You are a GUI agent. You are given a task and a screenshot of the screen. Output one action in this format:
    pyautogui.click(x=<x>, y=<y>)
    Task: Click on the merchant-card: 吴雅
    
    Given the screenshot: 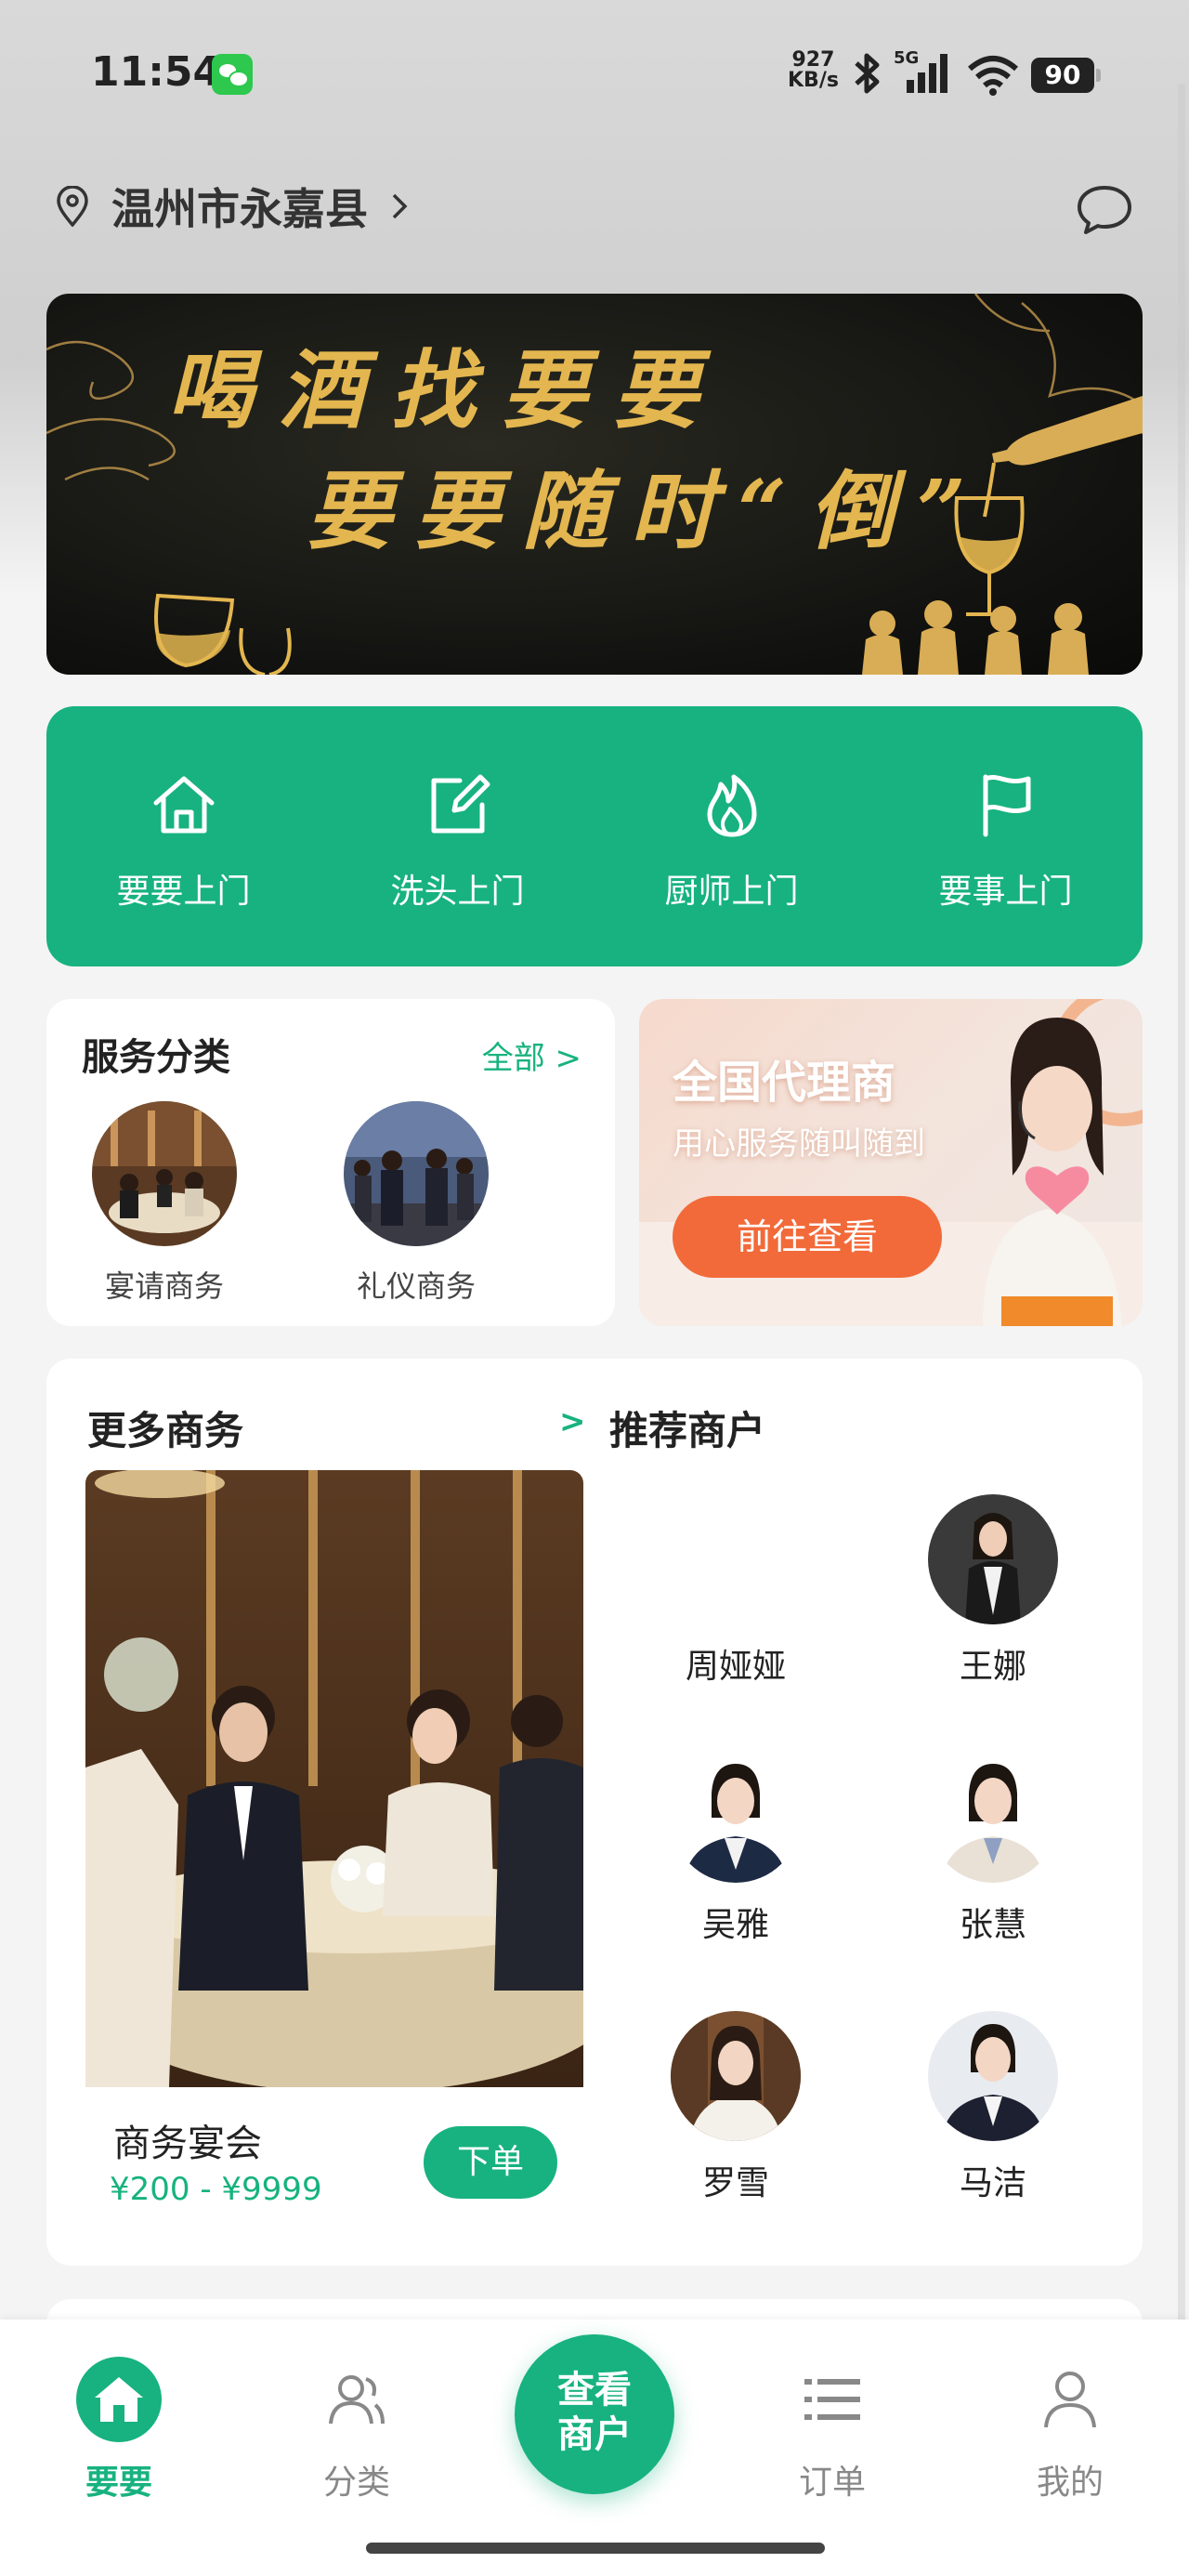 What is the action you would take?
    pyautogui.click(x=736, y=1849)
    